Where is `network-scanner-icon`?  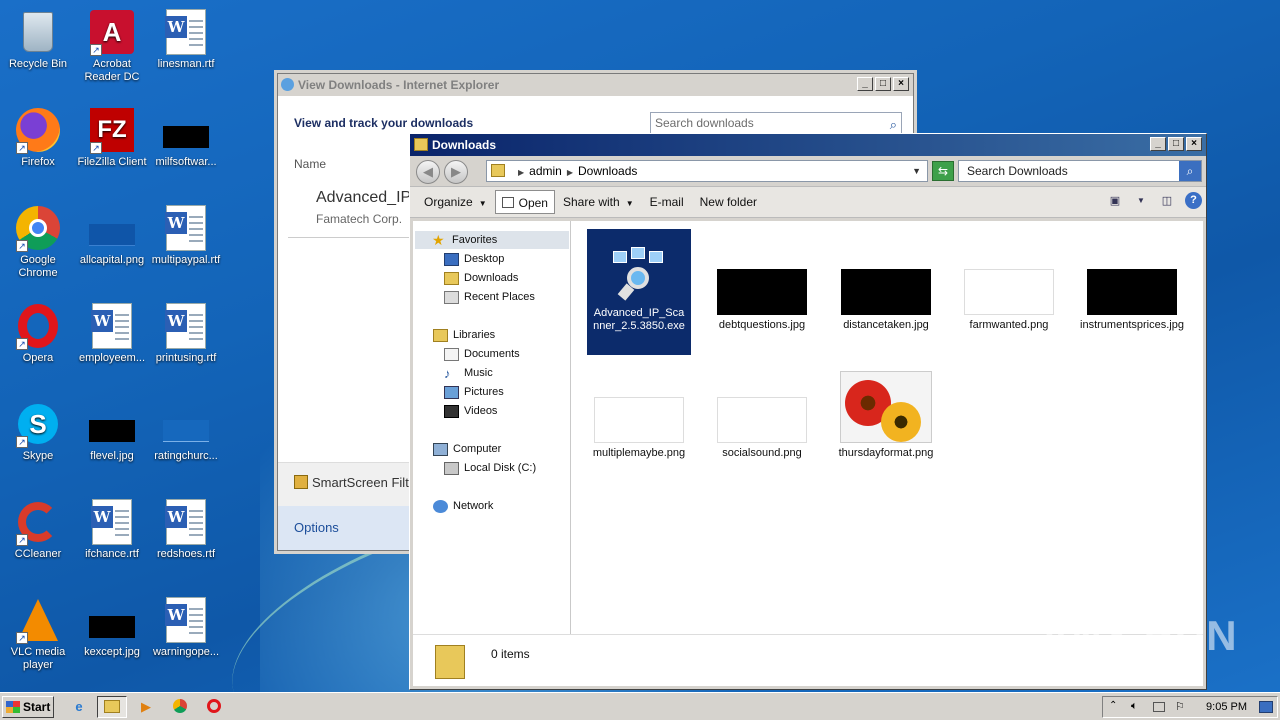 network-scanner-icon is located at coordinates (639, 273).